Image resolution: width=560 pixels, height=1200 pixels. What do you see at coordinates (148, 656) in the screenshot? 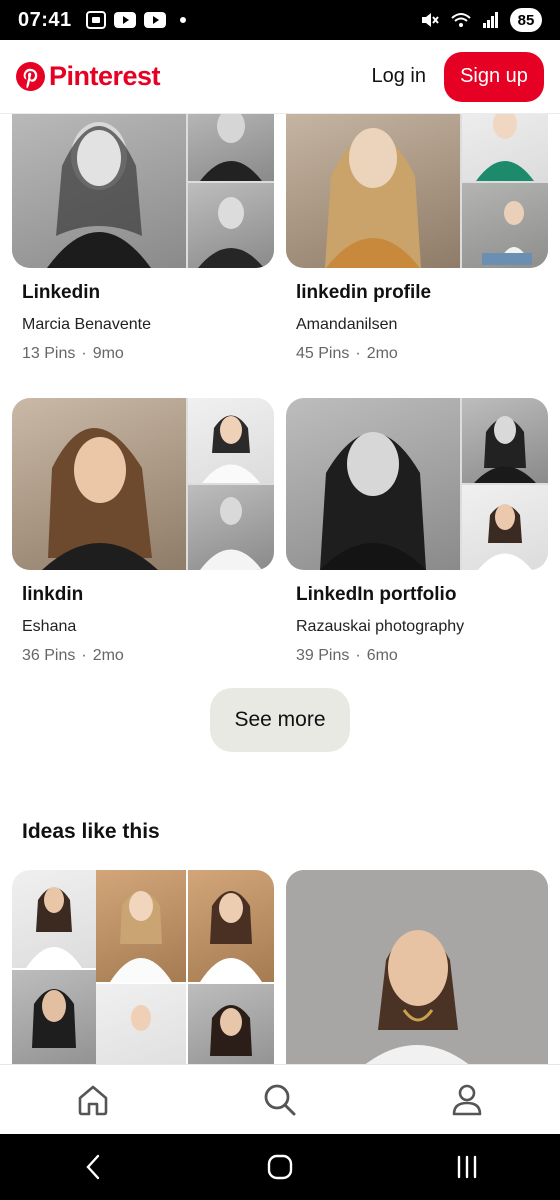
I see `board-meta: 36 Pins · 2mo` at bounding box center [148, 656].